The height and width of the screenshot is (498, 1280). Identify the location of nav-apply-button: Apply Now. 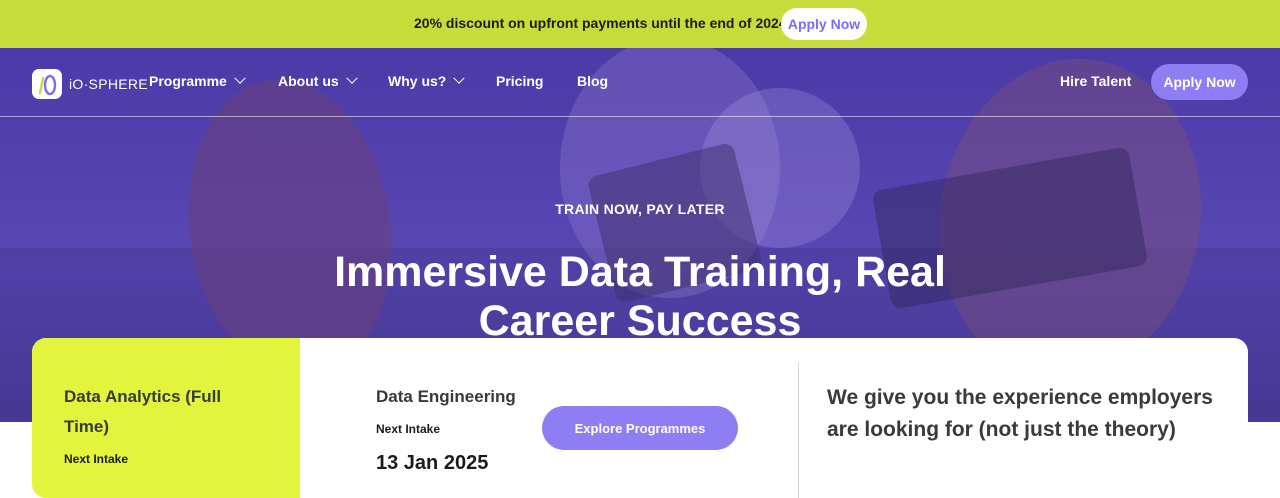
(1199, 82).